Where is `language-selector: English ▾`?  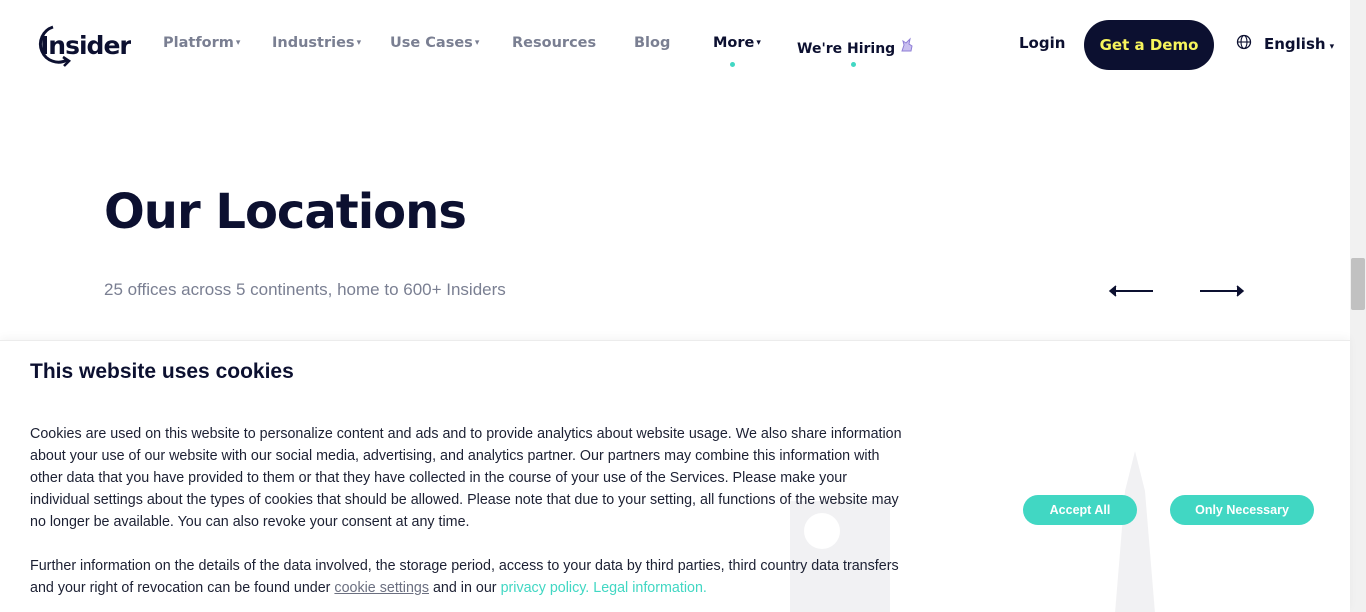 language-selector: English ▾ is located at coordinates (1285, 44).